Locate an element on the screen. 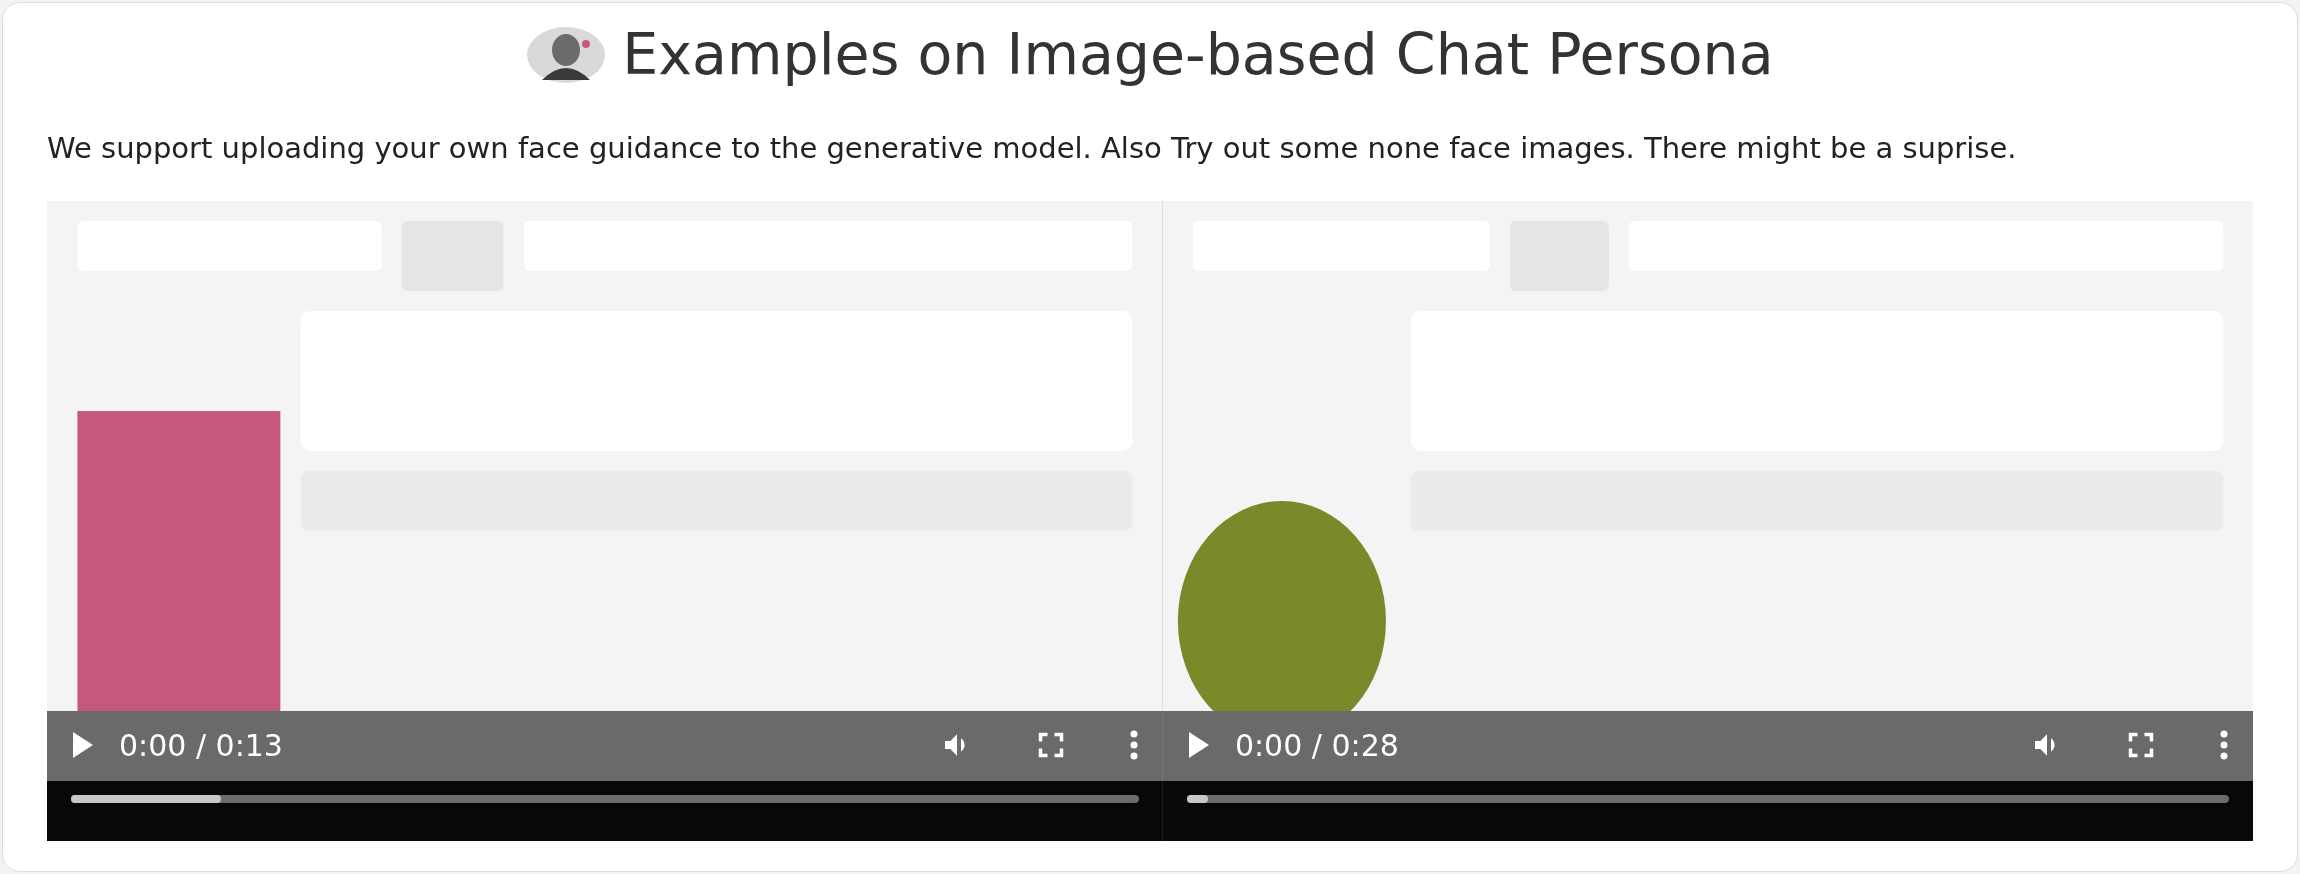 The width and height of the screenshot is (2300, 874). description-text: We support uploading your own face guidance to the generative model. Also Try out some none face images. There might be a suprise. is located at coordinates (1032, 148).